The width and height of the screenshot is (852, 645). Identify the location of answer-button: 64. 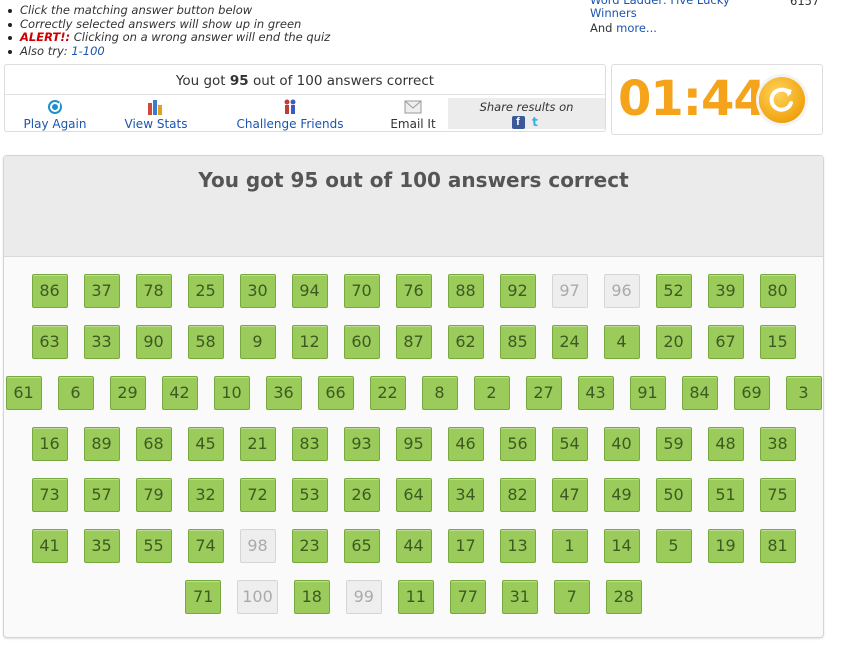
(413, 495).